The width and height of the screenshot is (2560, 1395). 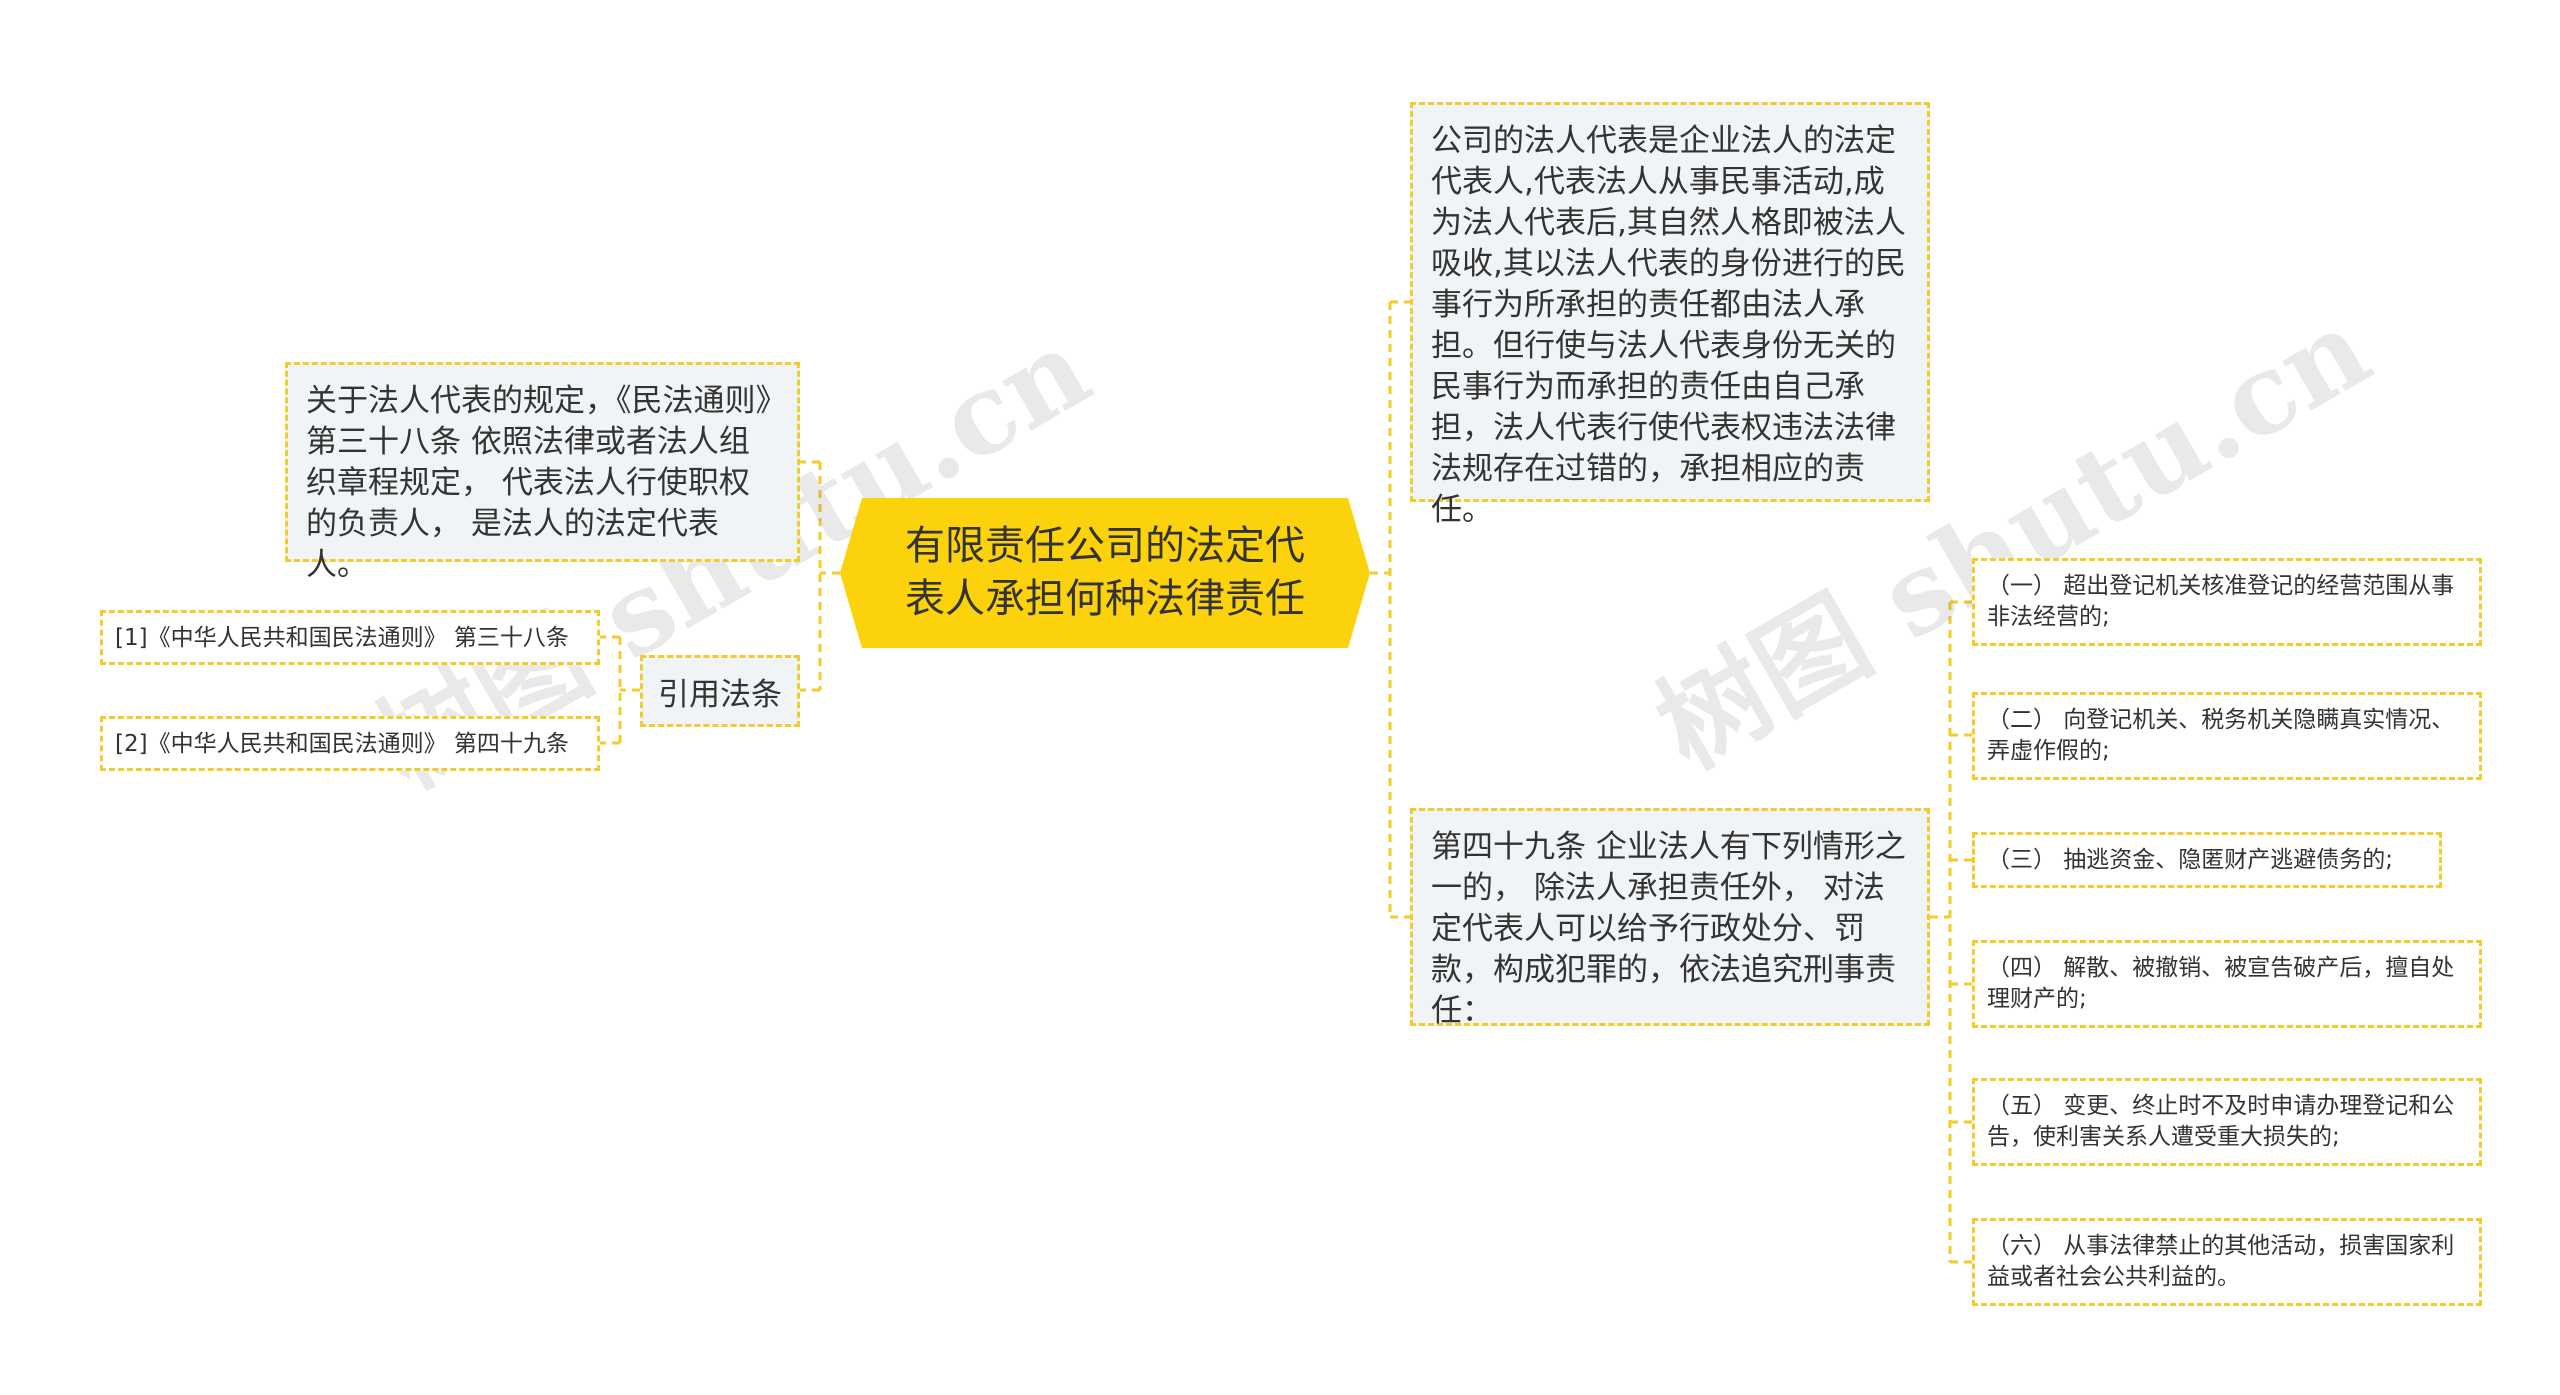 What do you see at coordinates (2227, 736) in the screenshot?
I see `violation-item: （二） 向登记机关、税务机关隐瞒真实情况、弄虚作假的;` at bounding box center [2227, 736].